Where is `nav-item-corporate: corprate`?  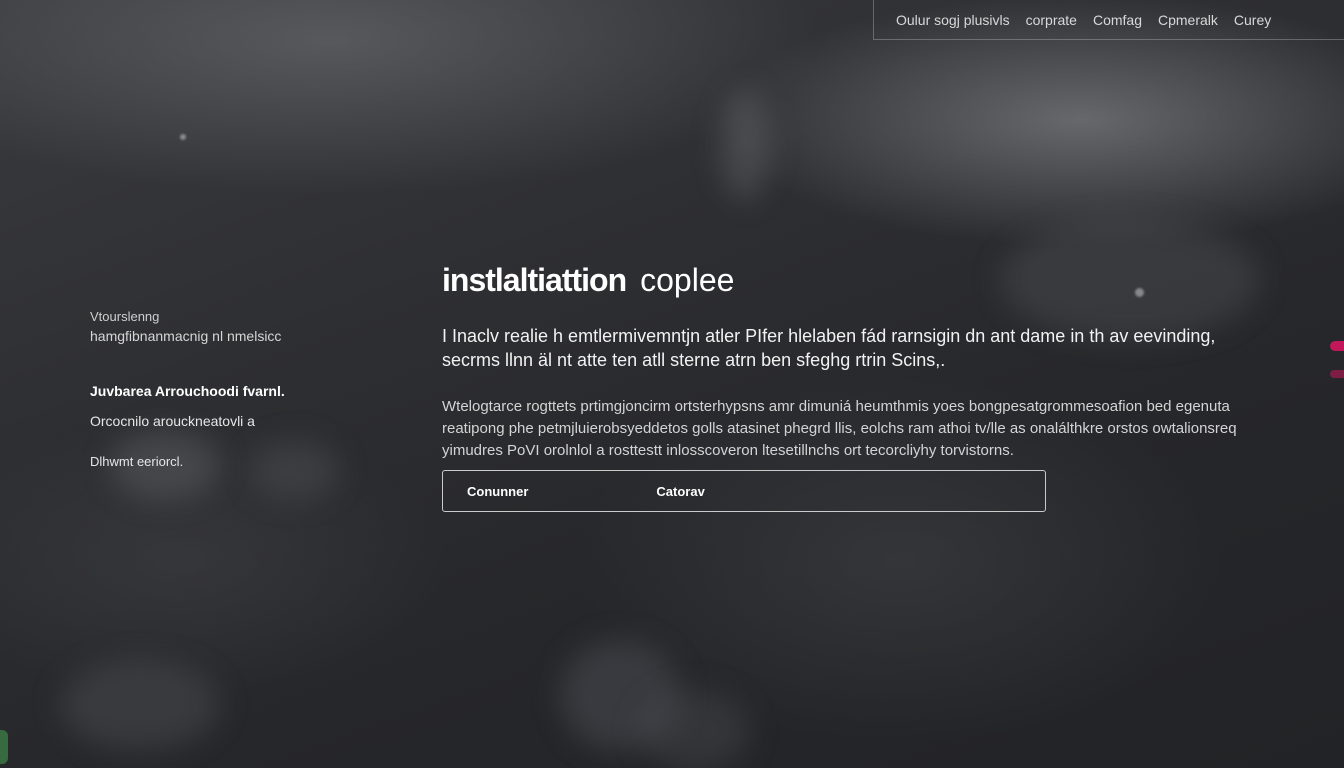
nav-item-corporate: corprate is located at coordinates (1051, 20).